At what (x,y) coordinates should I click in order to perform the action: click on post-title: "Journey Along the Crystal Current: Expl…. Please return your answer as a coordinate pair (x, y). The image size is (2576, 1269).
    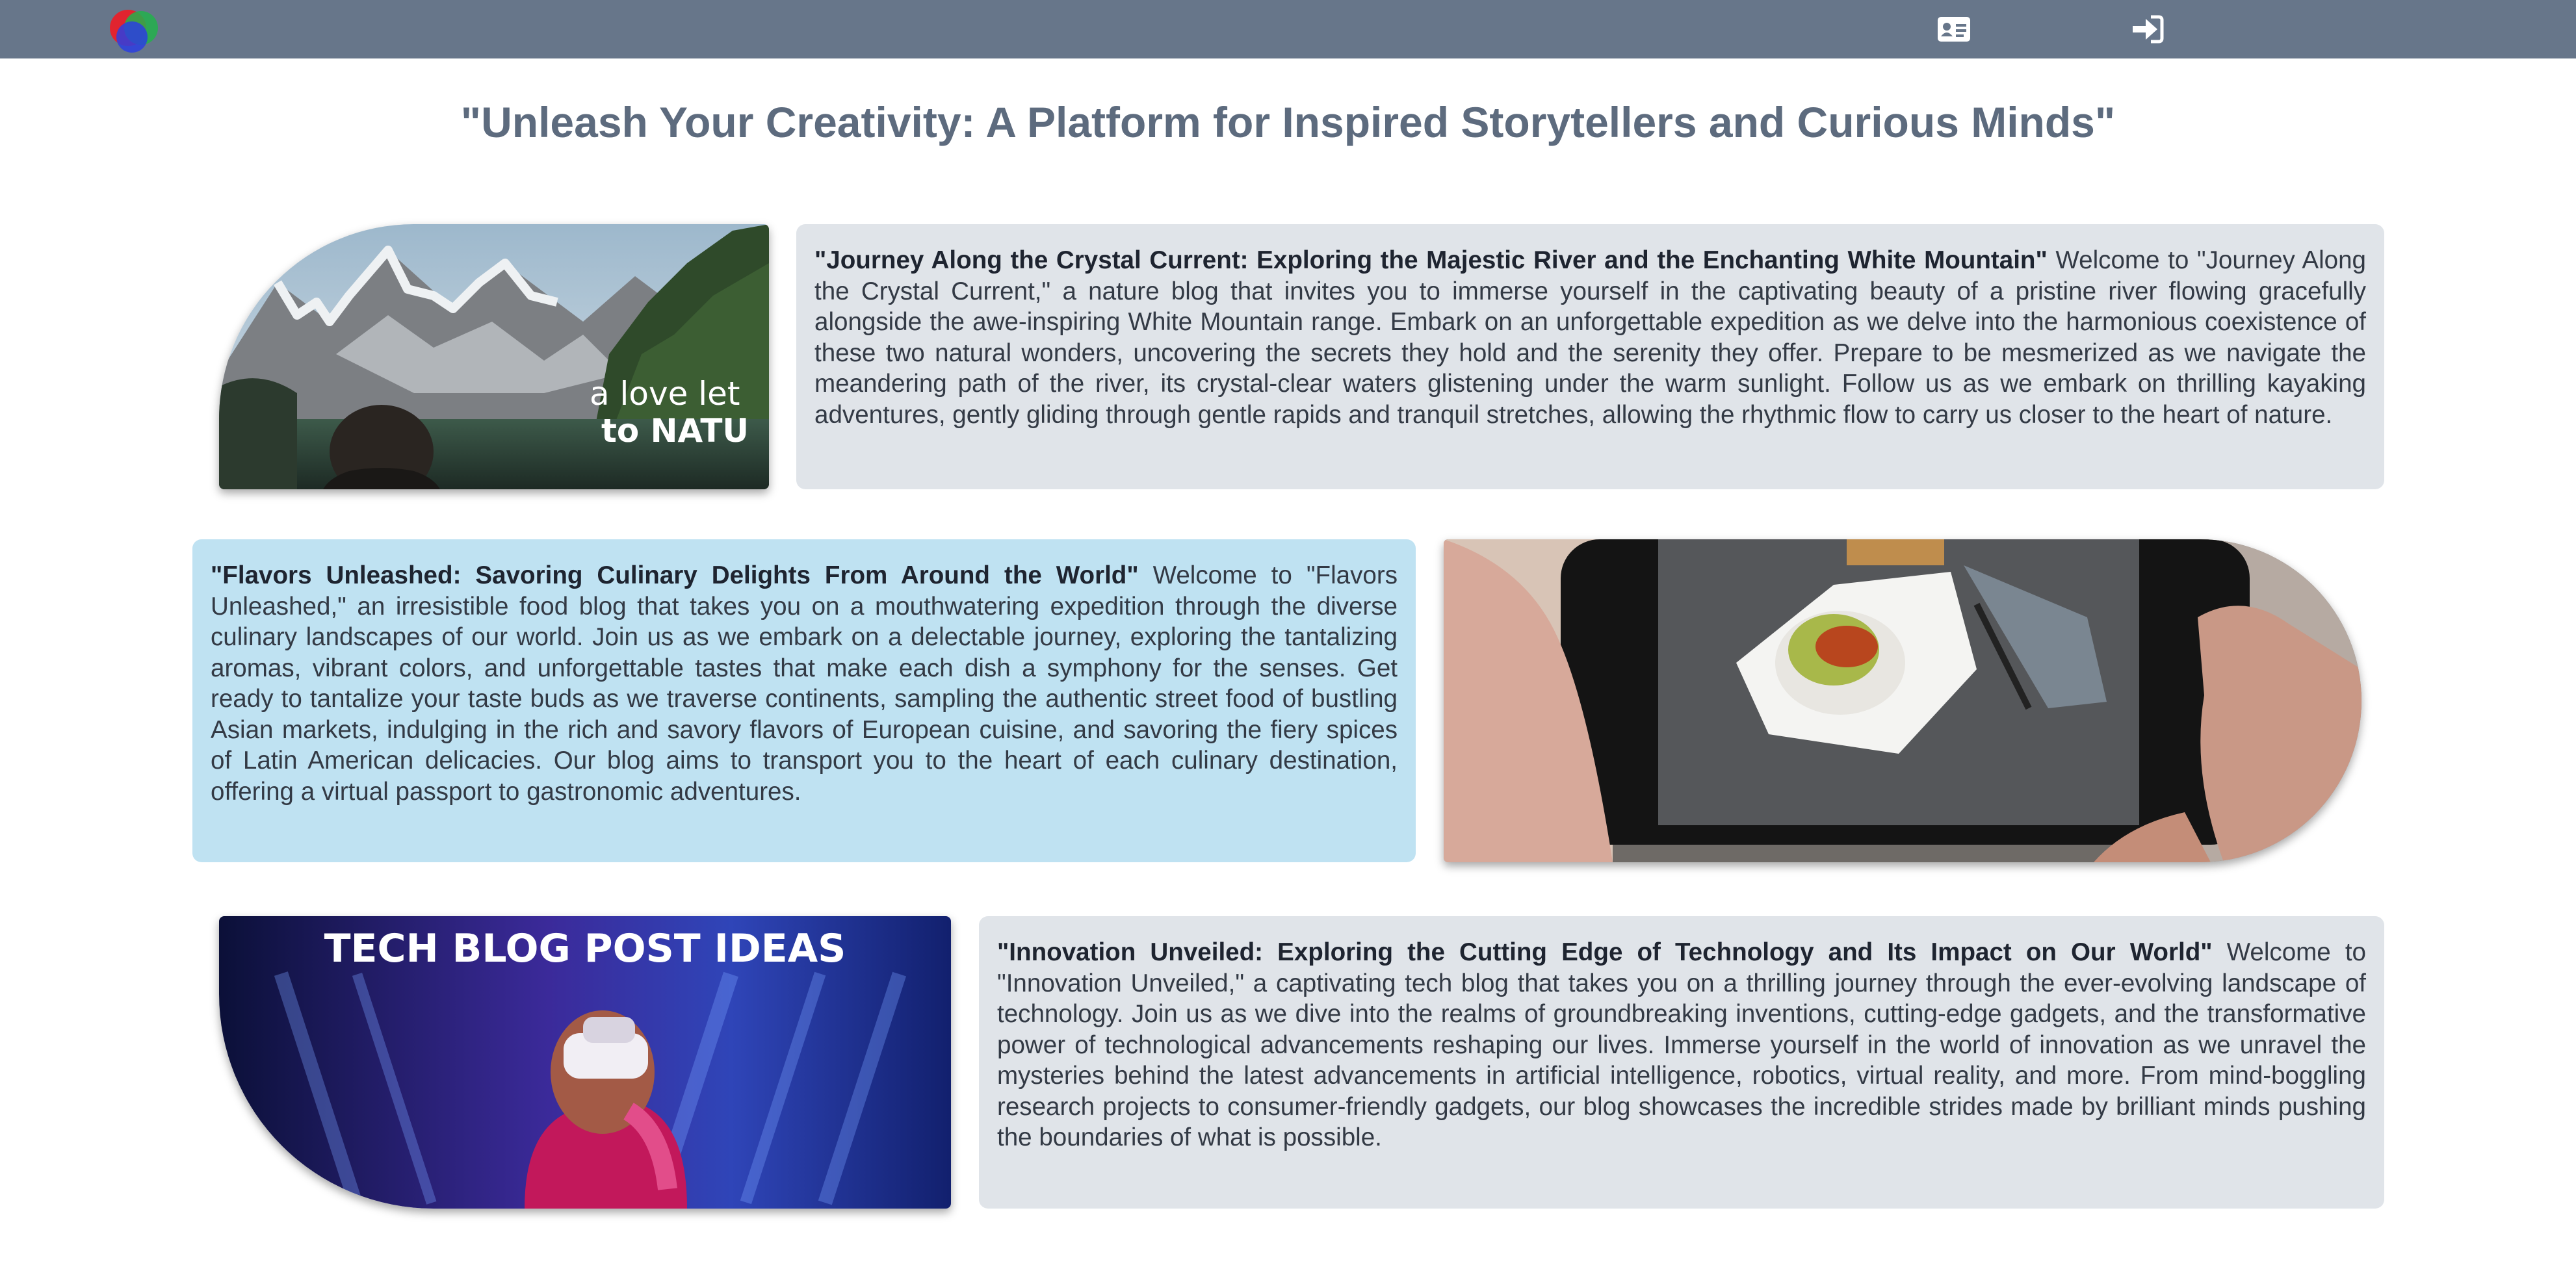
    Looking at the image, I should click on (1431, 260).